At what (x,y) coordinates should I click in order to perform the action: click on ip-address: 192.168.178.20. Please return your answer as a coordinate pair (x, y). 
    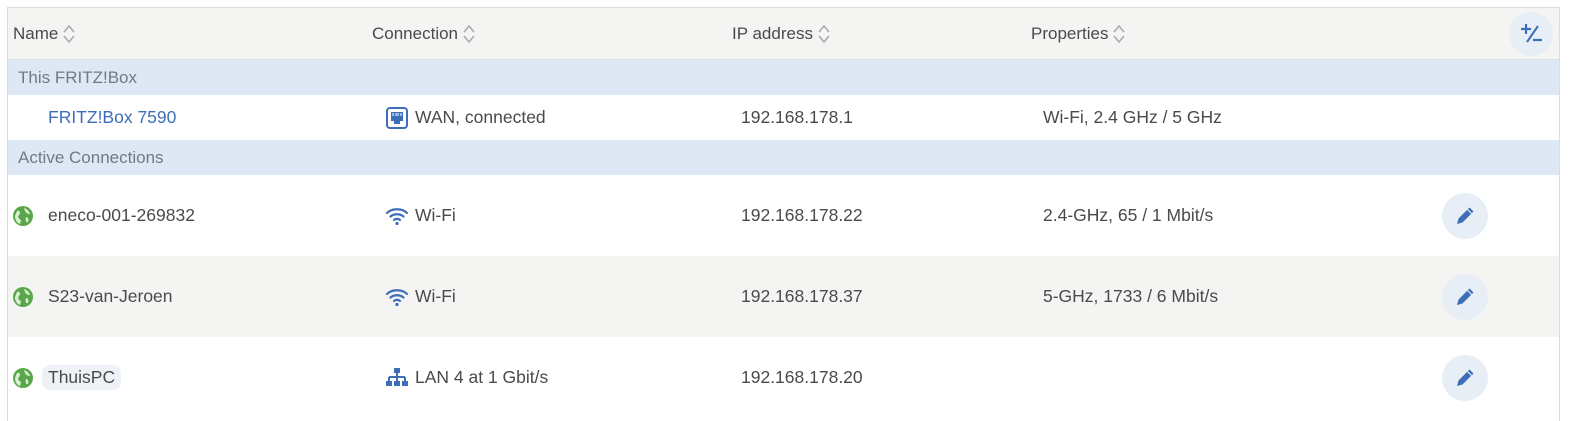
    Looking at the image, I should click on (802, 377).